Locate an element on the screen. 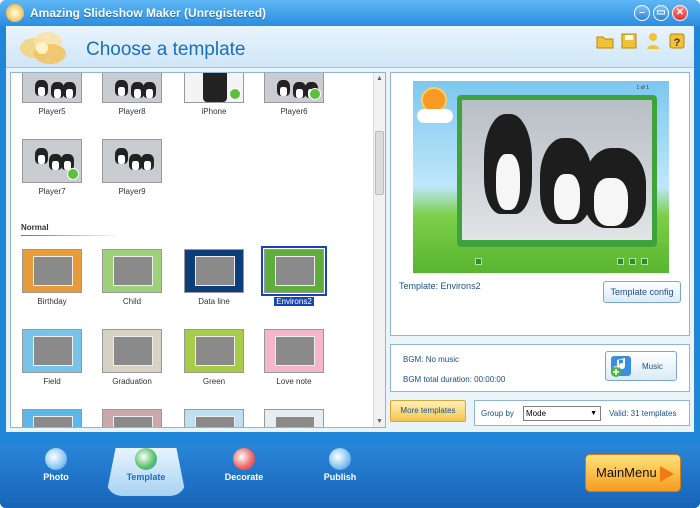  tab-publish-label: Publish is located at coordinates (340, 477).